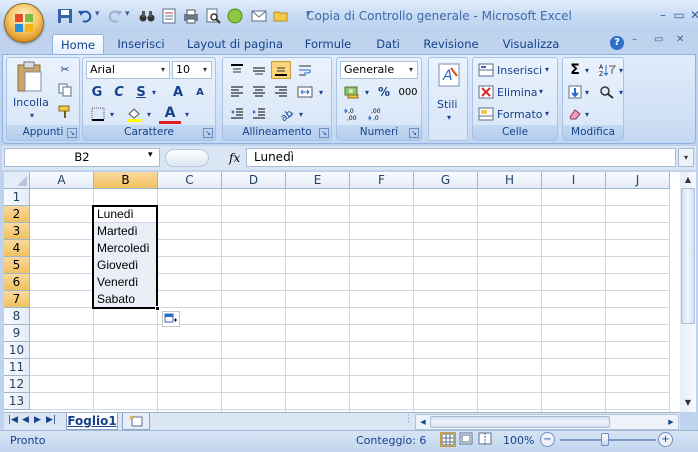  Describe the element at coordinates (17, 180) in the screenshot. I see `select-all-corner` at that location.